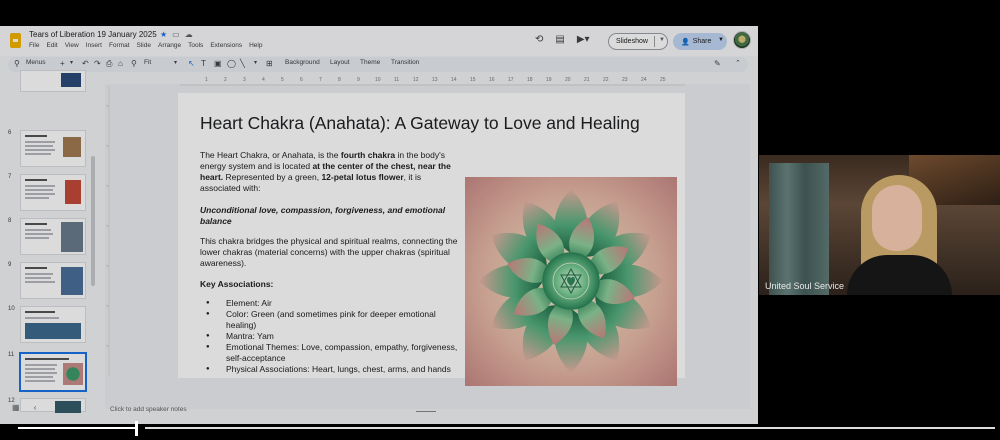 Image resolution: width=1000 pixels, height=440 pixels. Describe the element at coordinates (53, 372) in the screenshot. I see `slide-thumbnail-current` at that location.